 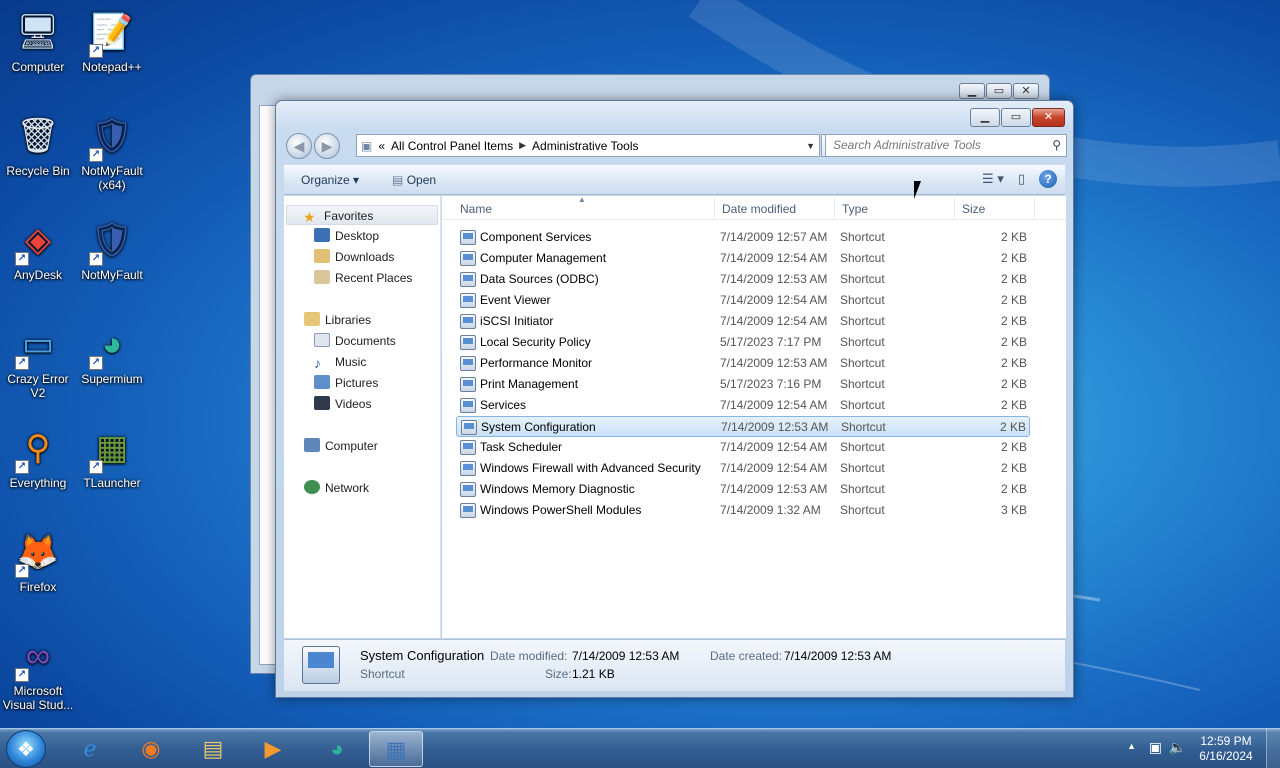 I want to click on nav-desktop: Desktop, so click(x=346, y=236).